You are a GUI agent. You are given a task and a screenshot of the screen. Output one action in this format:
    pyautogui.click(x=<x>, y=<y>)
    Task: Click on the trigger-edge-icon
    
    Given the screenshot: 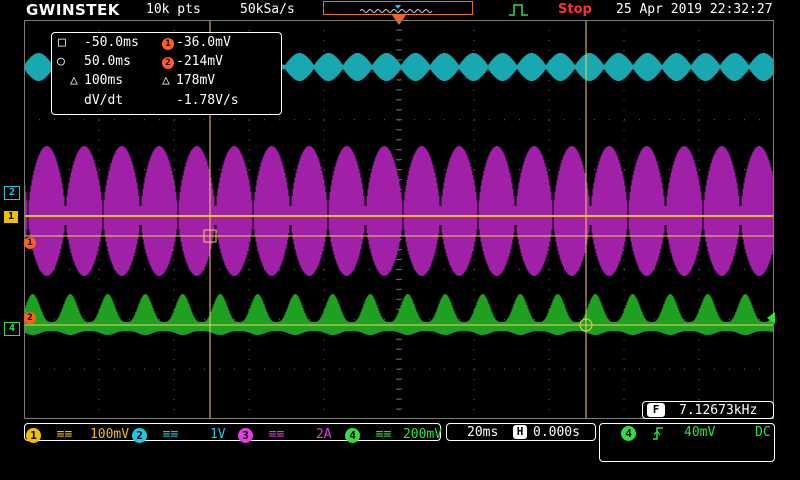 What is the action you would take?
    pyautogui.click(x=519, y=11)
    